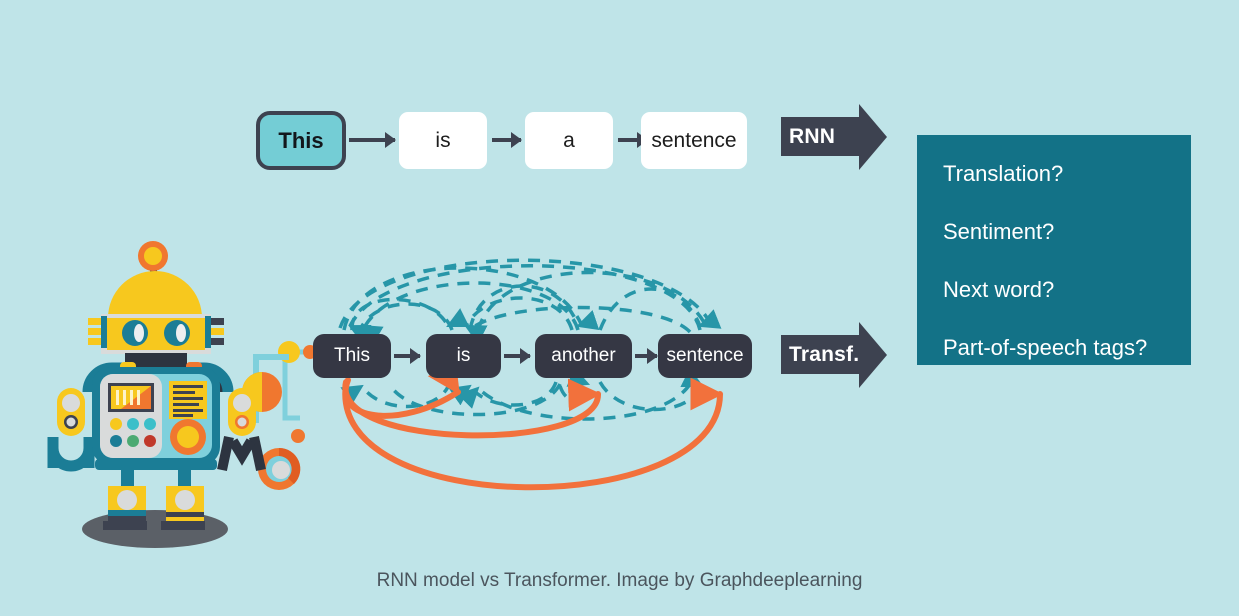 This screenshot has width=1239, height=616. I want to click on robot-hip, so click(156, 464).